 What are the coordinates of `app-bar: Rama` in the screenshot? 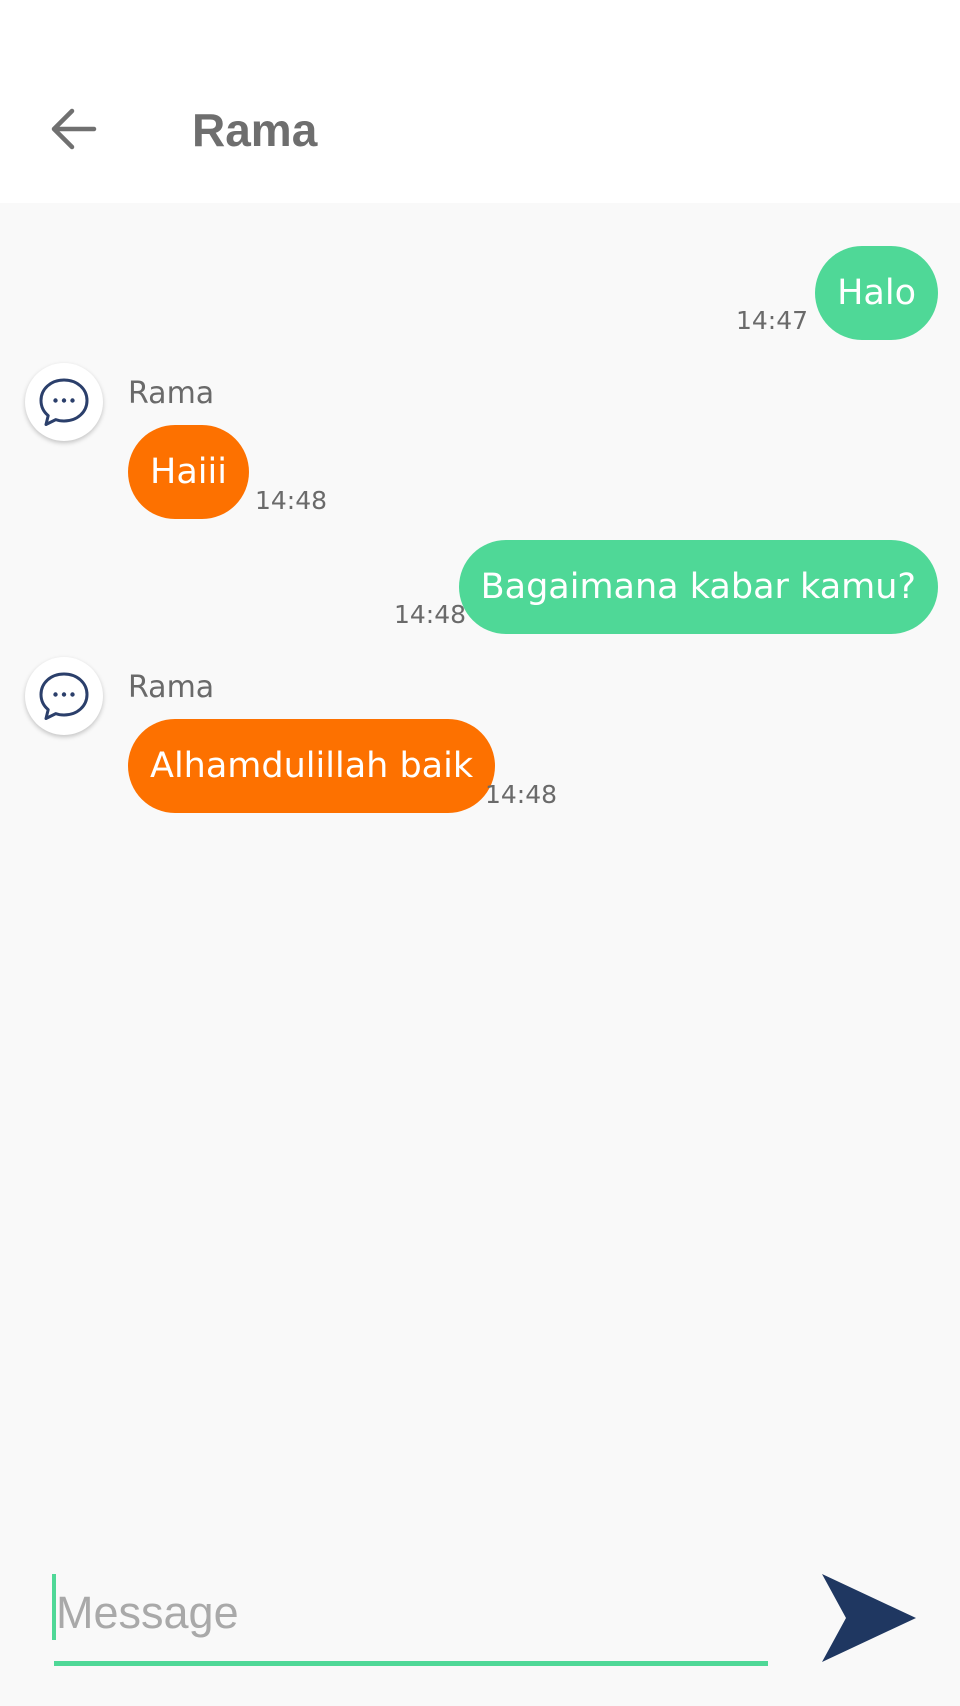 It's located at (480, 101).